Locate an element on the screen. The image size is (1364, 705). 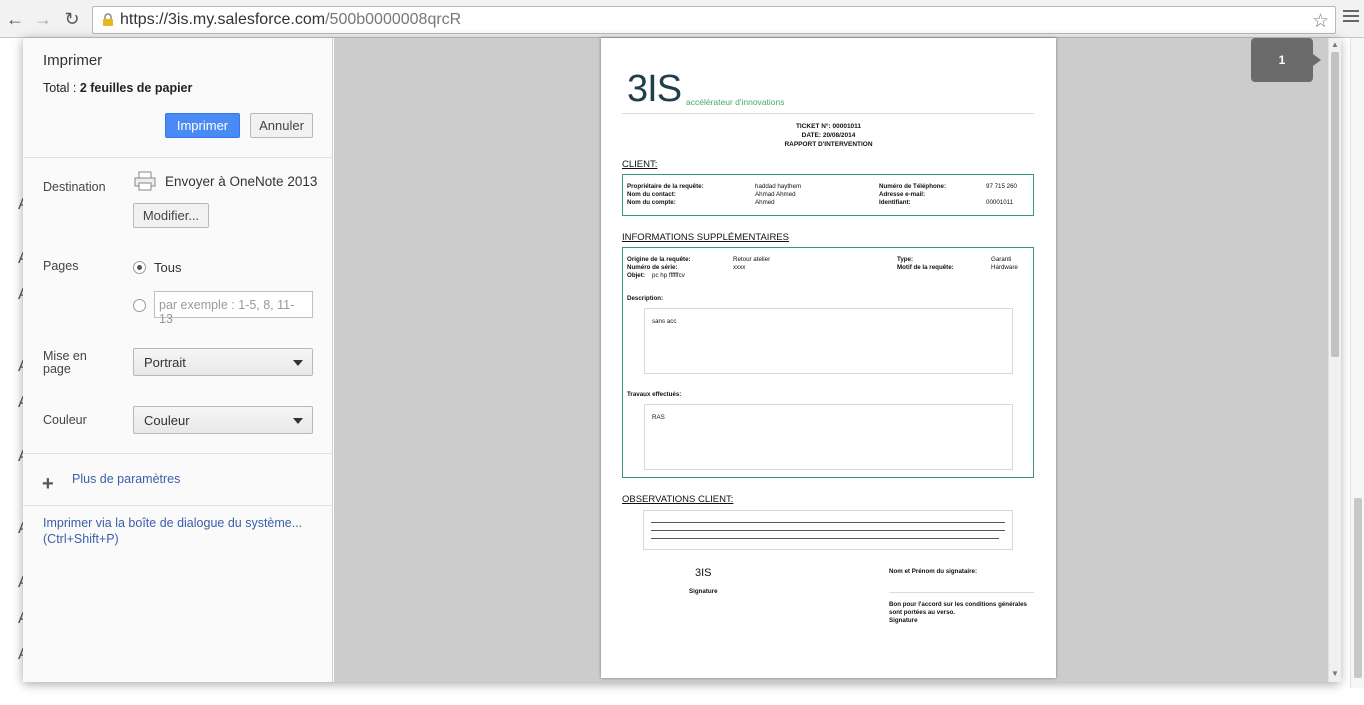
work-box: RAS is located at coordinates (828, 437).